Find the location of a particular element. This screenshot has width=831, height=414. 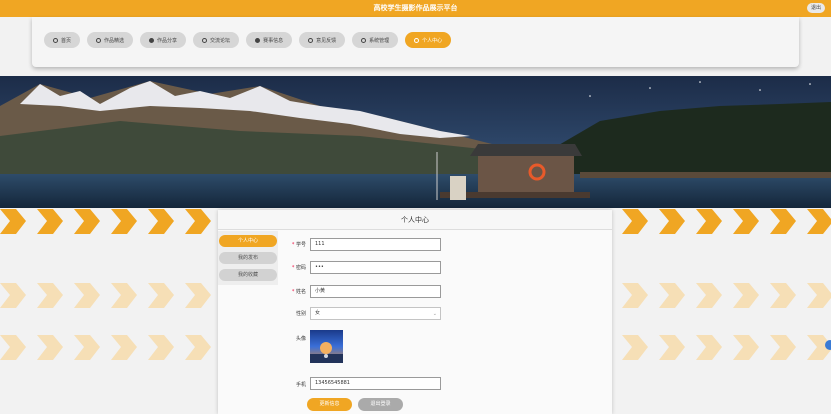

nav-item-works: 作品精选 is located at coordinates (110, 40).